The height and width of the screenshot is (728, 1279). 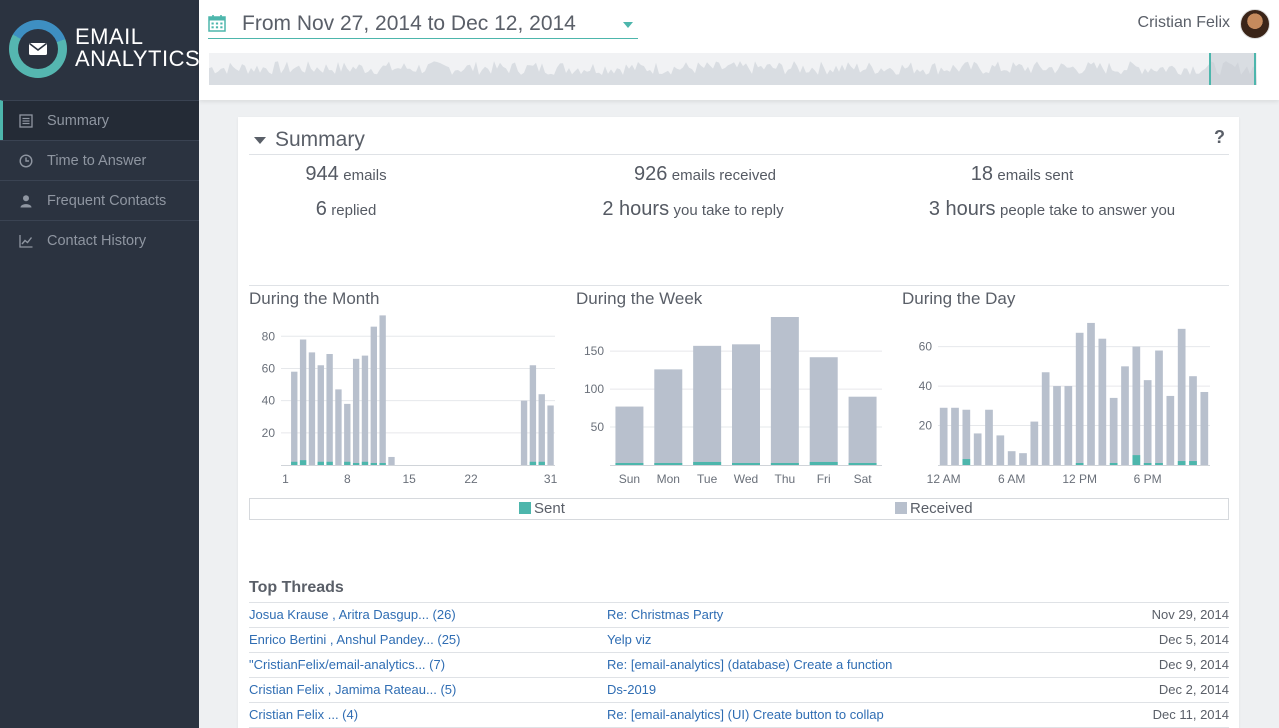 I want to click on sidebar-item-contact-history: Contact History, so click(x=99, y=240).